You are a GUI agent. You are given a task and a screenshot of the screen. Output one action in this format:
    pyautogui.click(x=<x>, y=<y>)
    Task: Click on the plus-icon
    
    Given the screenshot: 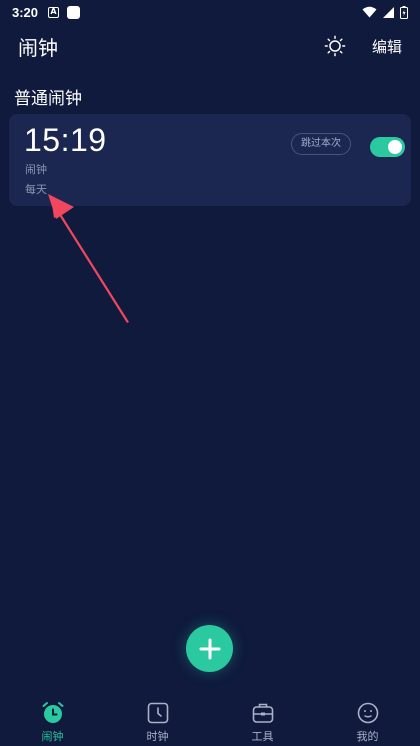 What is the action you would take?
    pyautogui.click(x=209, y=648)
    